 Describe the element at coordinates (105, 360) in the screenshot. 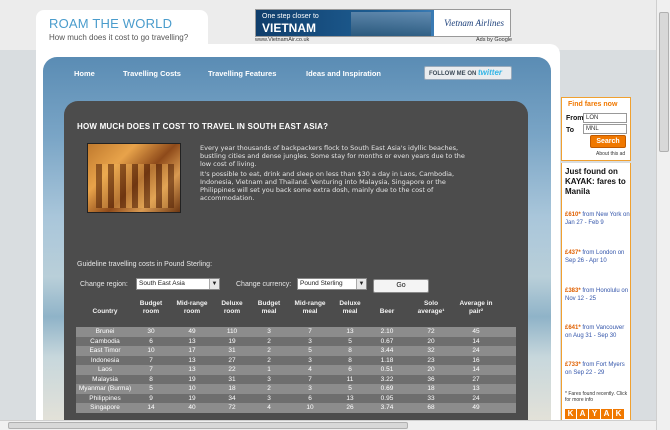

I see `table-cell: Indonesia` at that location.